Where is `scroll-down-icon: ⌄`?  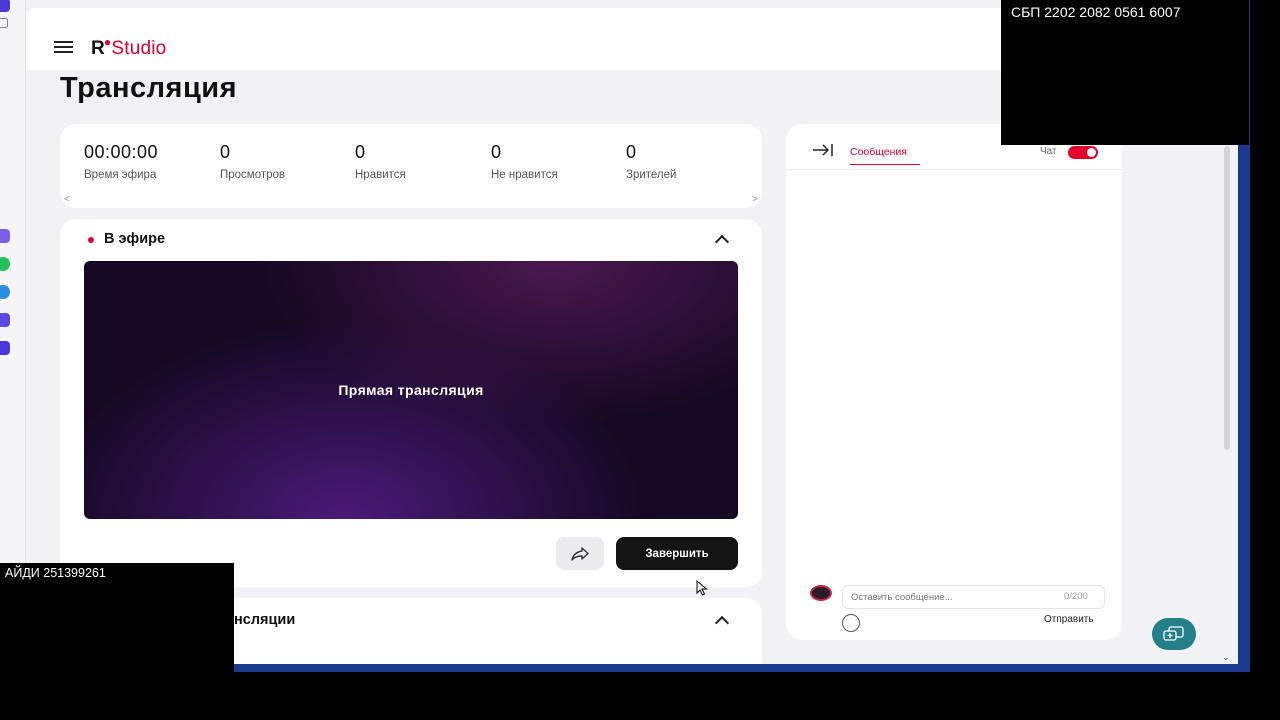 scroll-down-icon: ⌄ is located at coordinates (1226, 657).